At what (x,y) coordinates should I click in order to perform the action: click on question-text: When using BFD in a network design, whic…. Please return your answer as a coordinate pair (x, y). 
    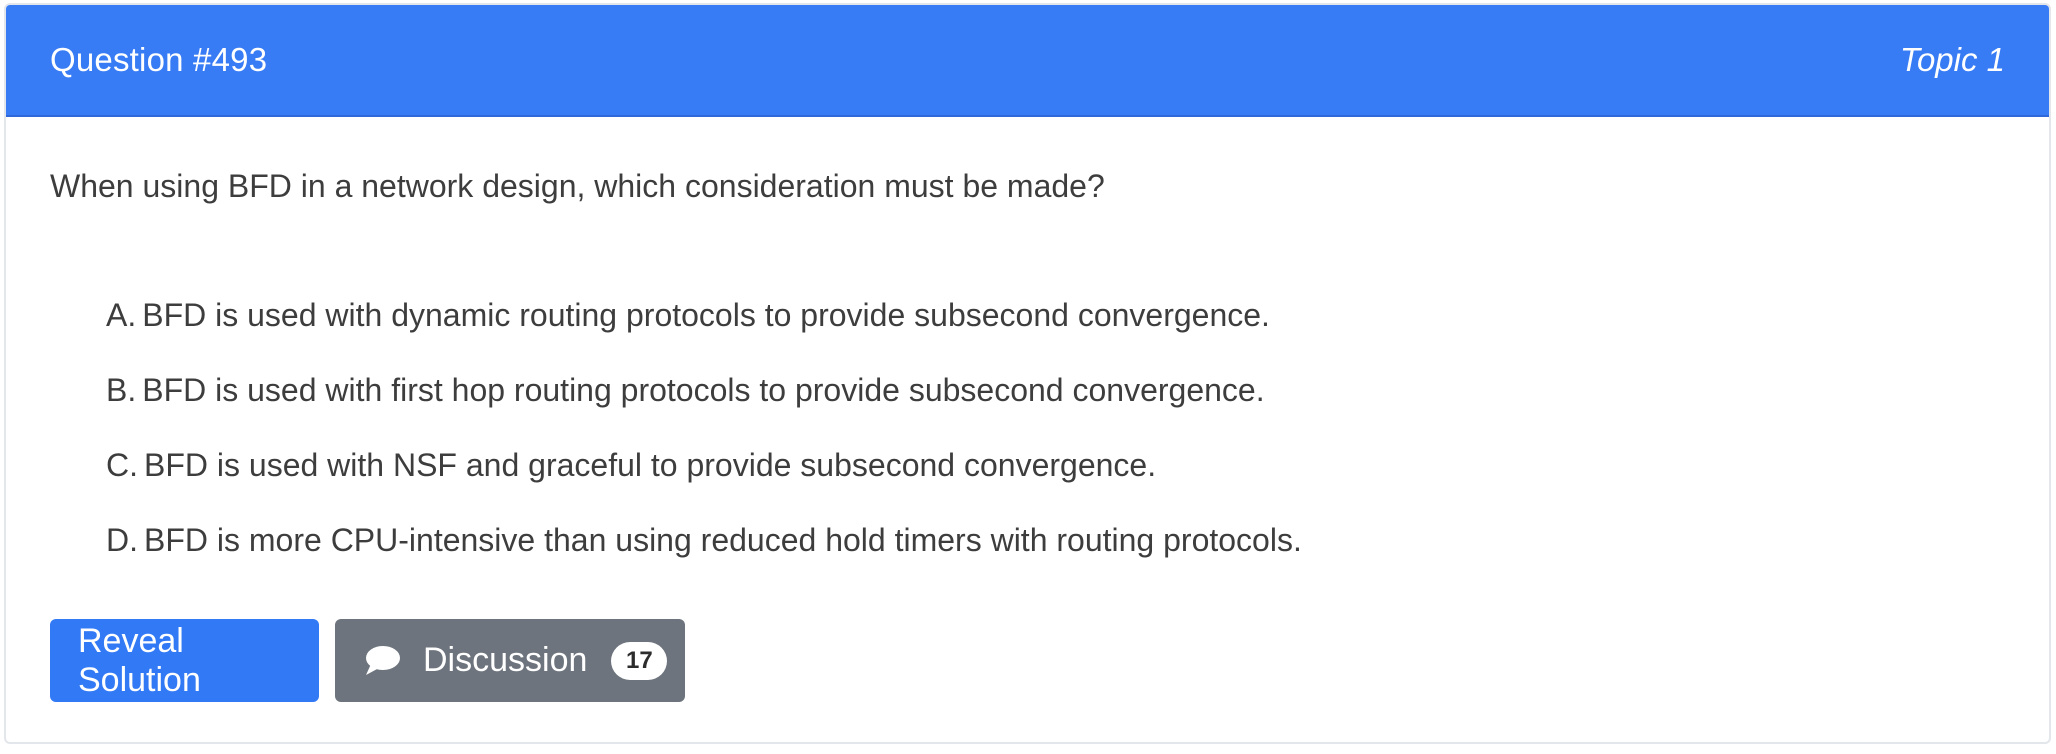
    Looking at the image, I should click on (577, 186).